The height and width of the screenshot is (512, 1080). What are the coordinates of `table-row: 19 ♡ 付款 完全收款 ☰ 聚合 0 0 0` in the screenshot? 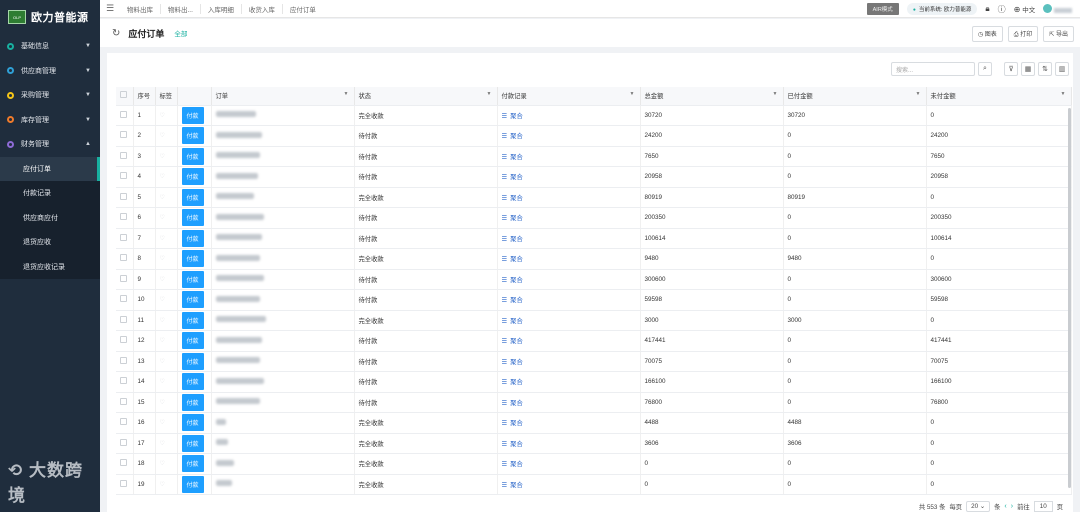 It's located at (594, 484).